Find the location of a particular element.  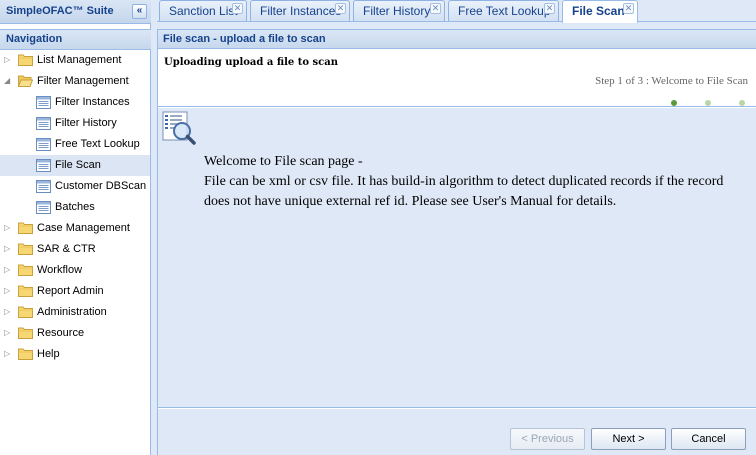

nav-item-report-admin: ▷ Report Admin is located at coordinates (75, 291).